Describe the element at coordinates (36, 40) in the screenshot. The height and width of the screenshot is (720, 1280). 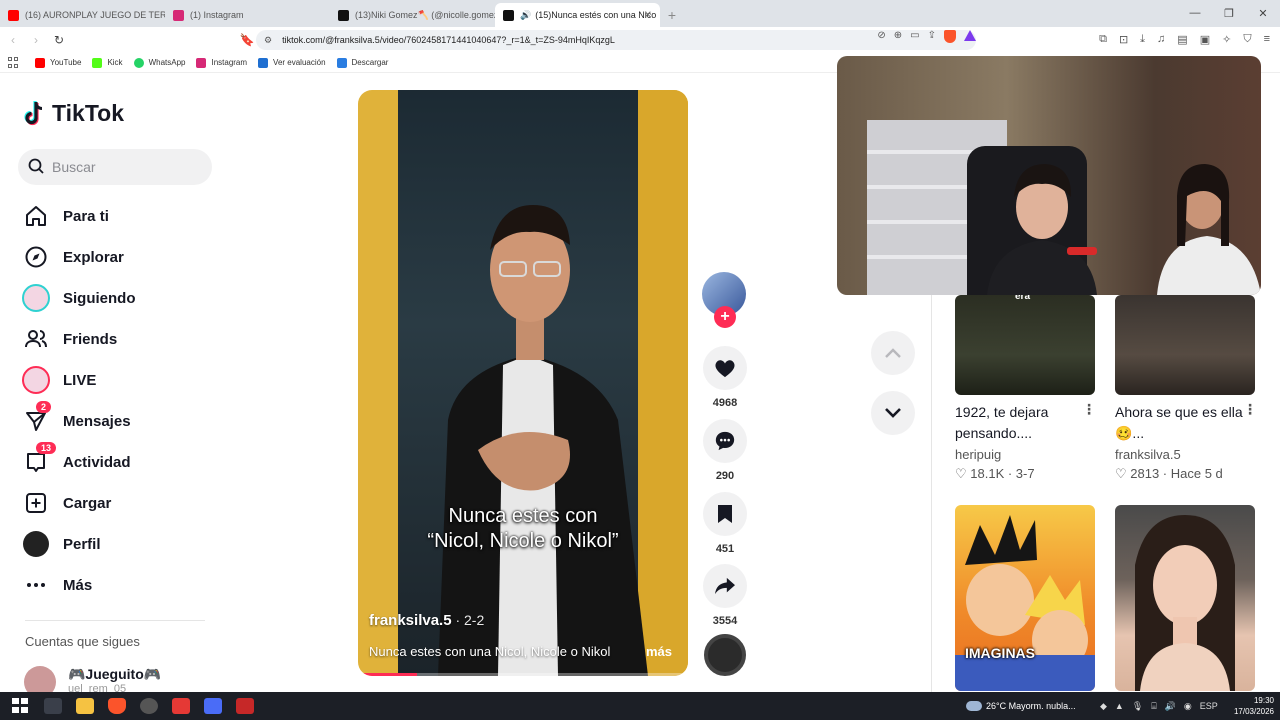
I see `forward-icon: ›` at that location.